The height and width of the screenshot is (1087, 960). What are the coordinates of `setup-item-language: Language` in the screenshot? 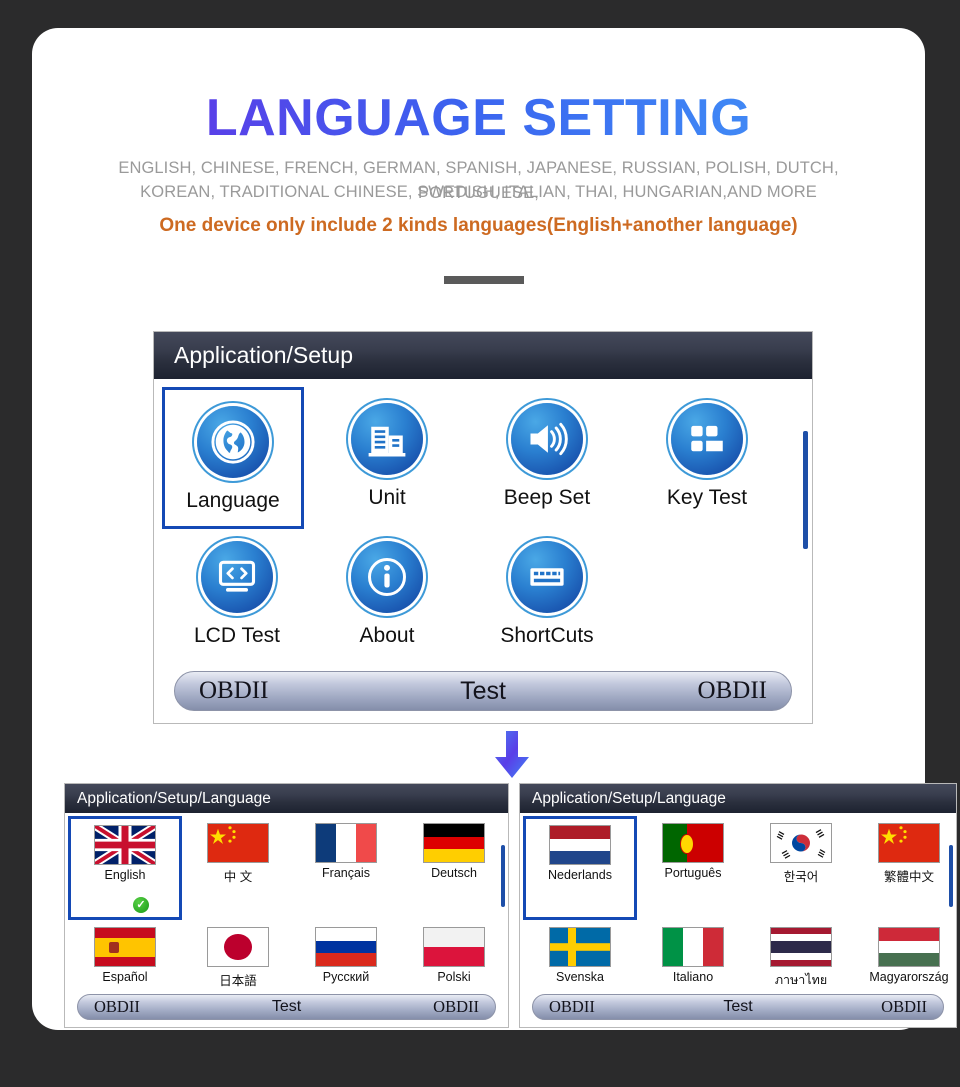 It's located at (233, 458).